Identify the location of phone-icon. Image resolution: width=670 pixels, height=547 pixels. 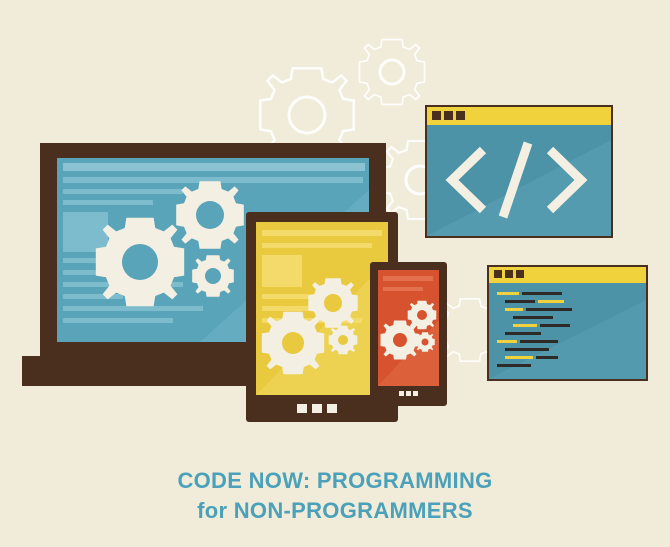
(408, 334).